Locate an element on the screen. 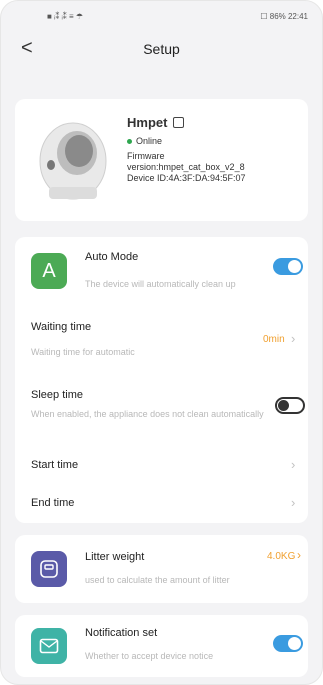  edit-icon is located at coordinates (179, 122).